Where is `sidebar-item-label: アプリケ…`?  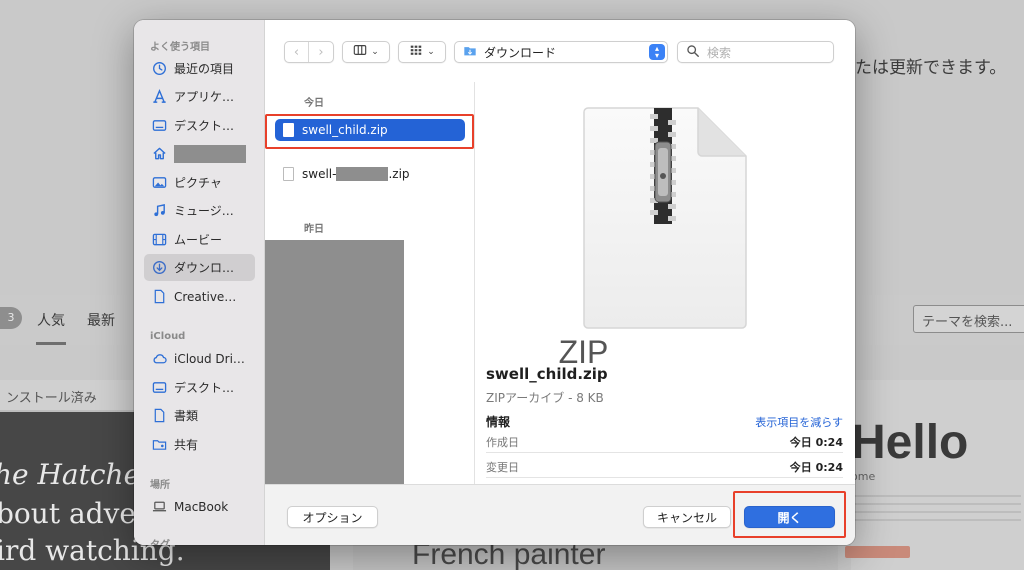 sidebar-item-label: アプリケ… is located at coordinates (204, 97).